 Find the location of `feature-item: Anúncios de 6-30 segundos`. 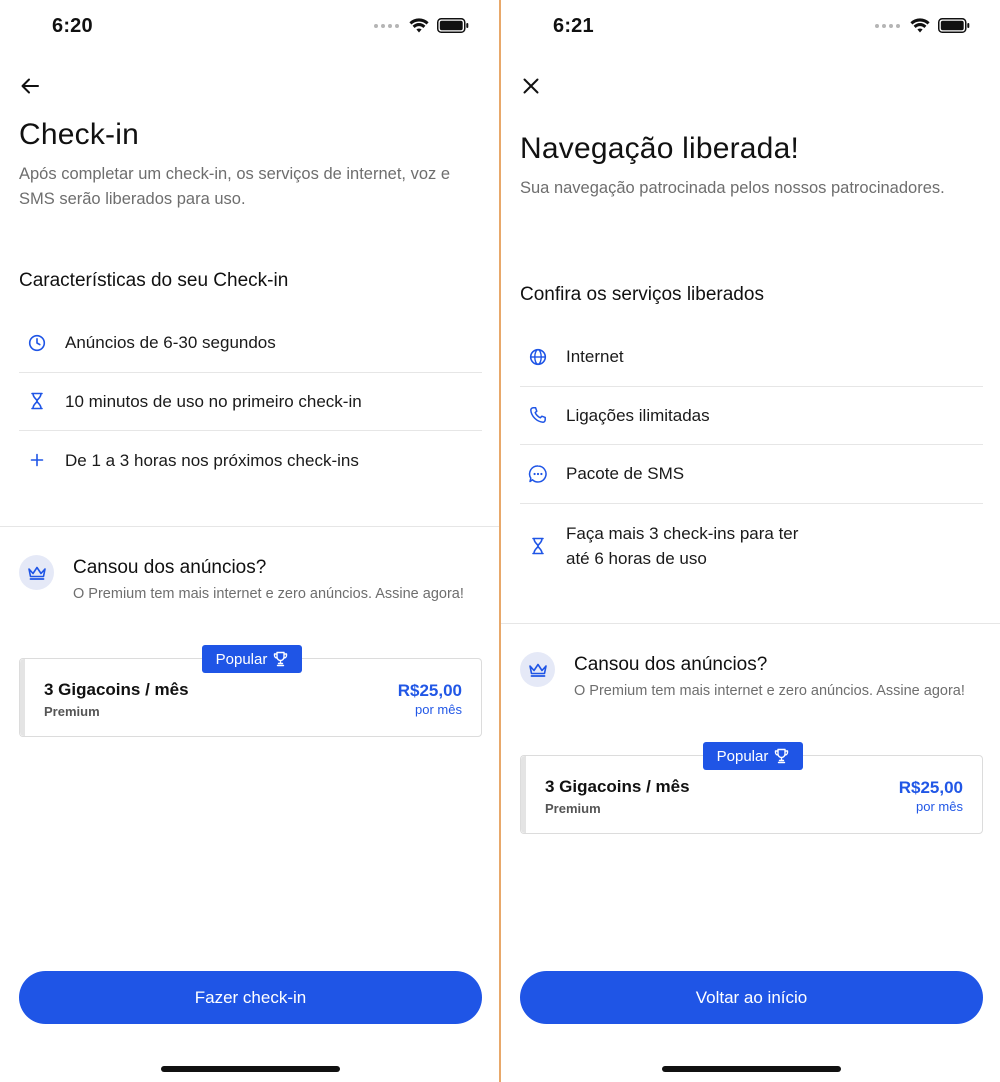

feature-item: Anúncios de 6-30 segundos is located at coordinates (250, 343).